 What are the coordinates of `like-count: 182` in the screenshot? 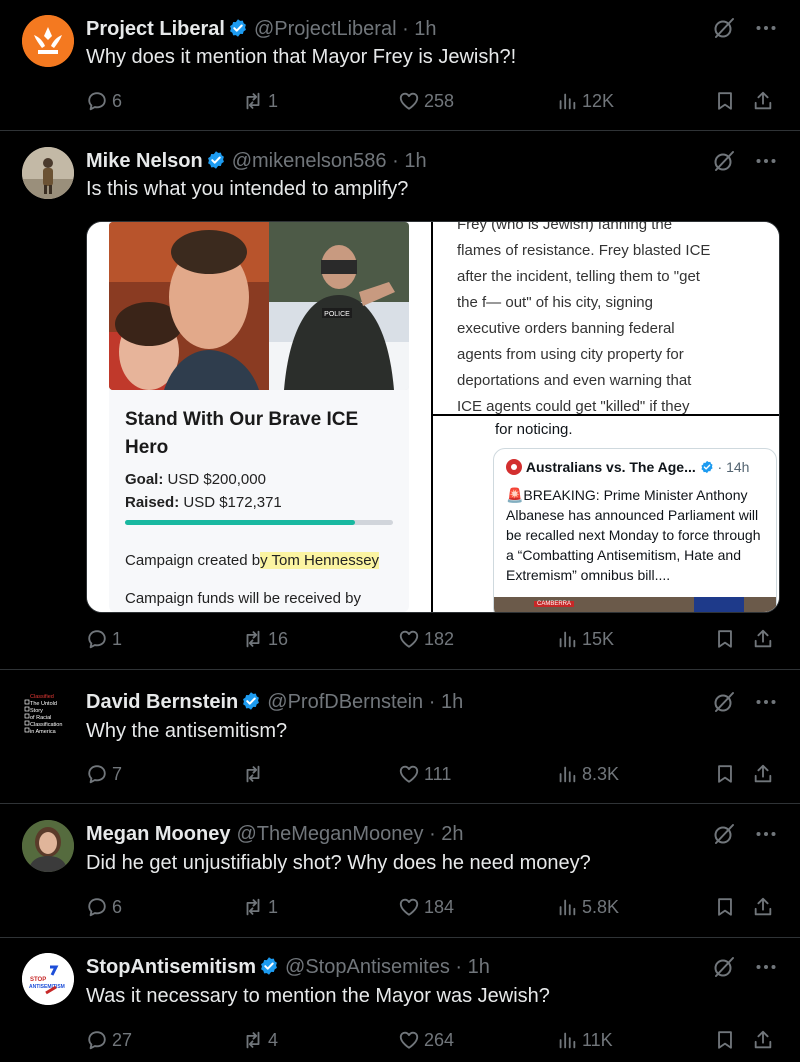 It's located at (439, 638).